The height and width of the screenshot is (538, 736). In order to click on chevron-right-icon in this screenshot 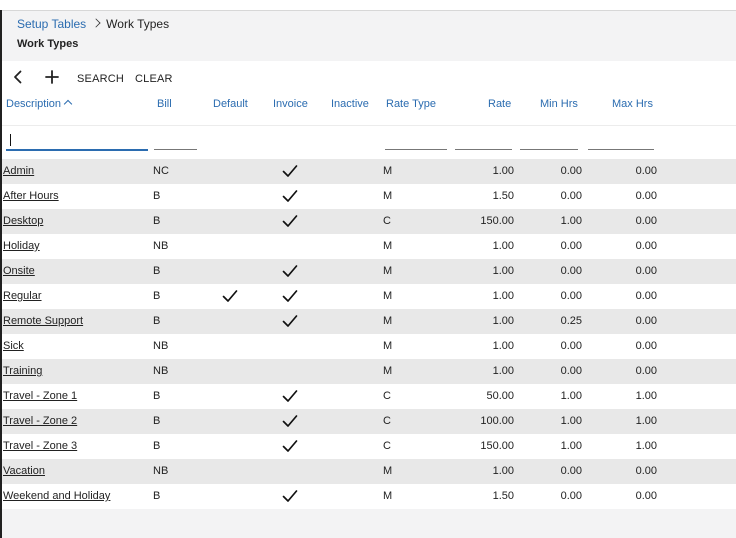, I will do `click(96, 23)`.